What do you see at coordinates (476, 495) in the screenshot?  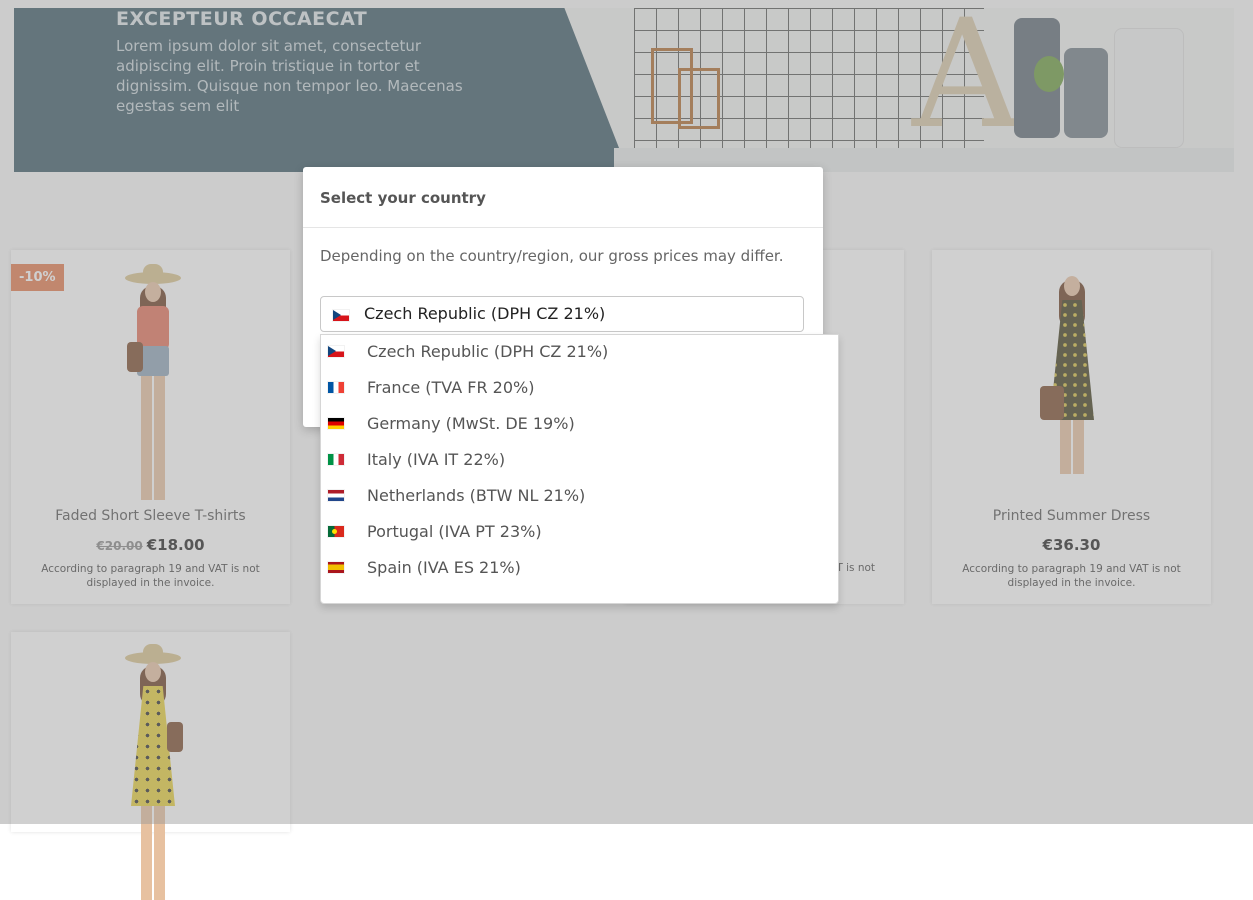 I see `country-option-label: Netherlands (BTW NL 21%)` at bounding box center [476, 495].